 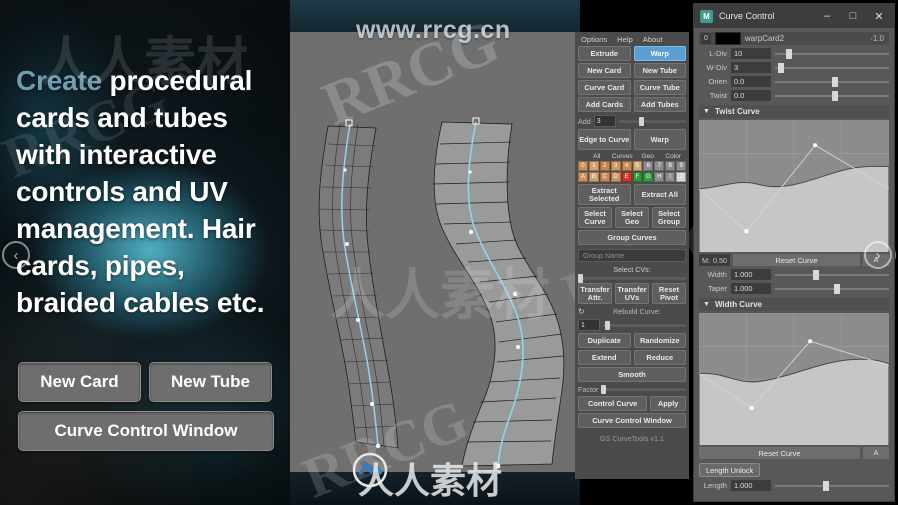 What do you see at coordinates (615, 177) in the screenshot?
I see `palette-swatch-d: D` at bounding box center [615, 177].